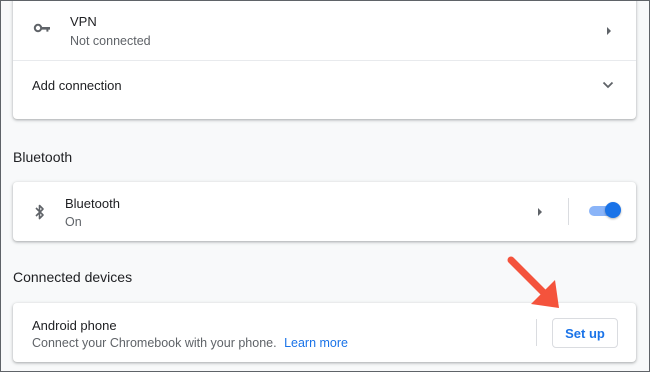  What do you see at coordinates (533, 282) in the screenshot?
I see `annotation-arrow-icon` at bounding box center [533, 282].